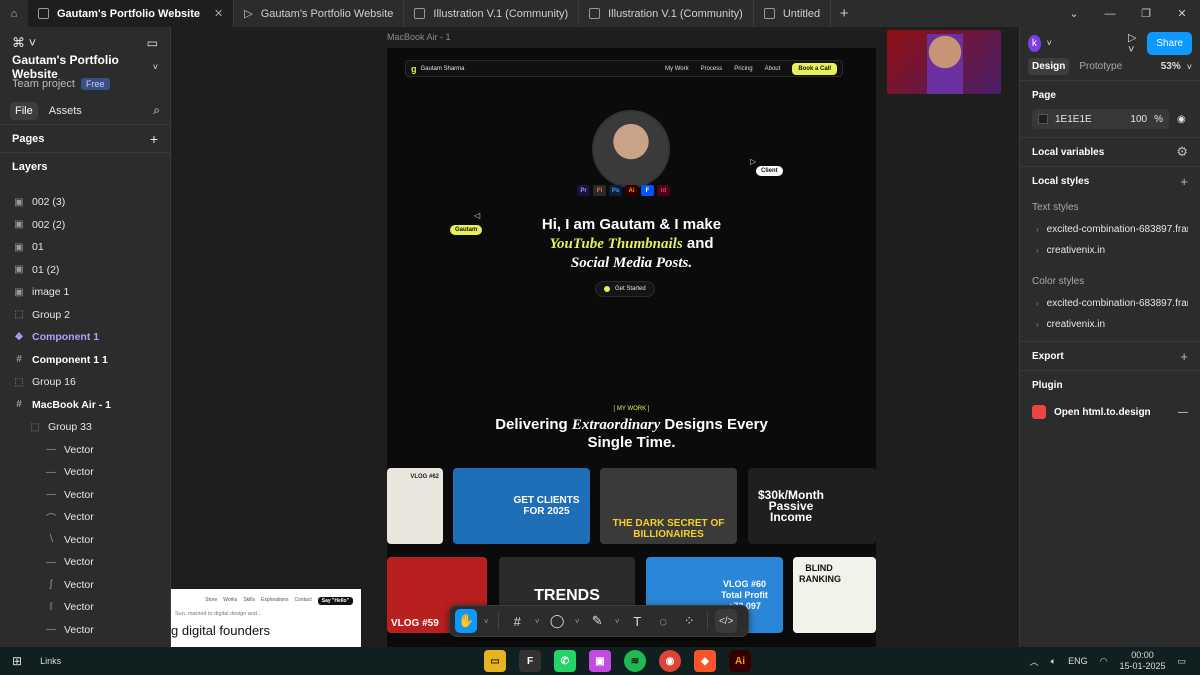 The height and width of the screenshot is (675, 1200). Describe the element at coordinates (152, 43) in the screenshot. I see `sidebar-toggle-icon: ▭` at that location.